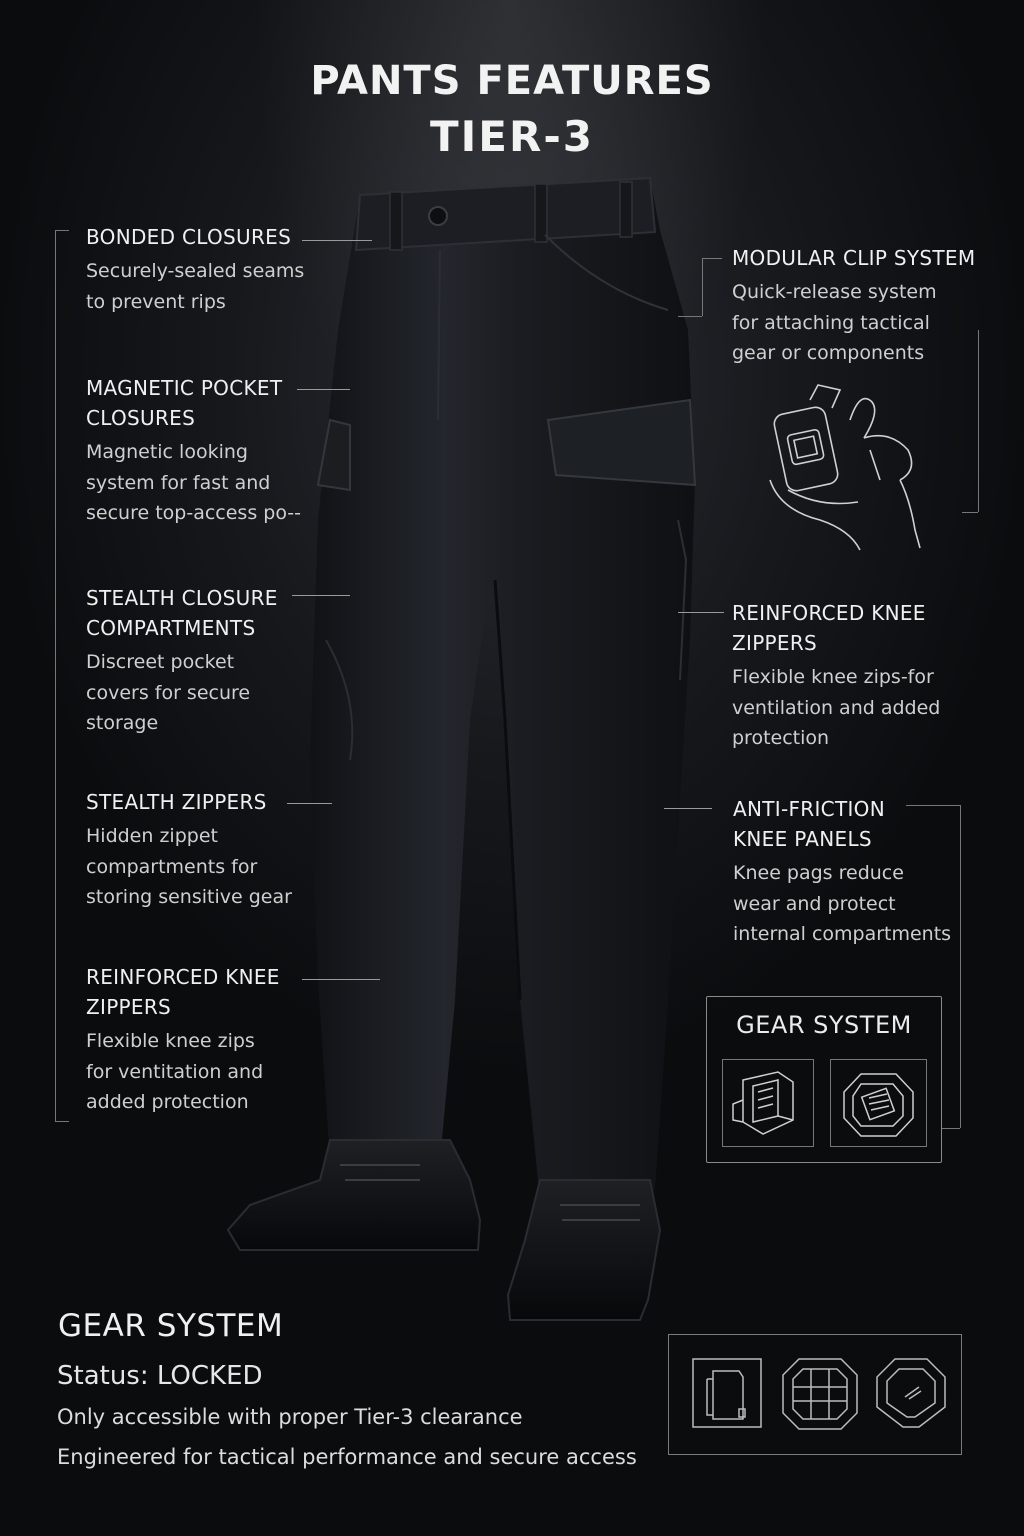 Image resolution: width=1024 pixels, height=1536 pixels. Describe the element at coordinates (845, 467) in the screenshot. I see `clip-hand-icon` at that location.